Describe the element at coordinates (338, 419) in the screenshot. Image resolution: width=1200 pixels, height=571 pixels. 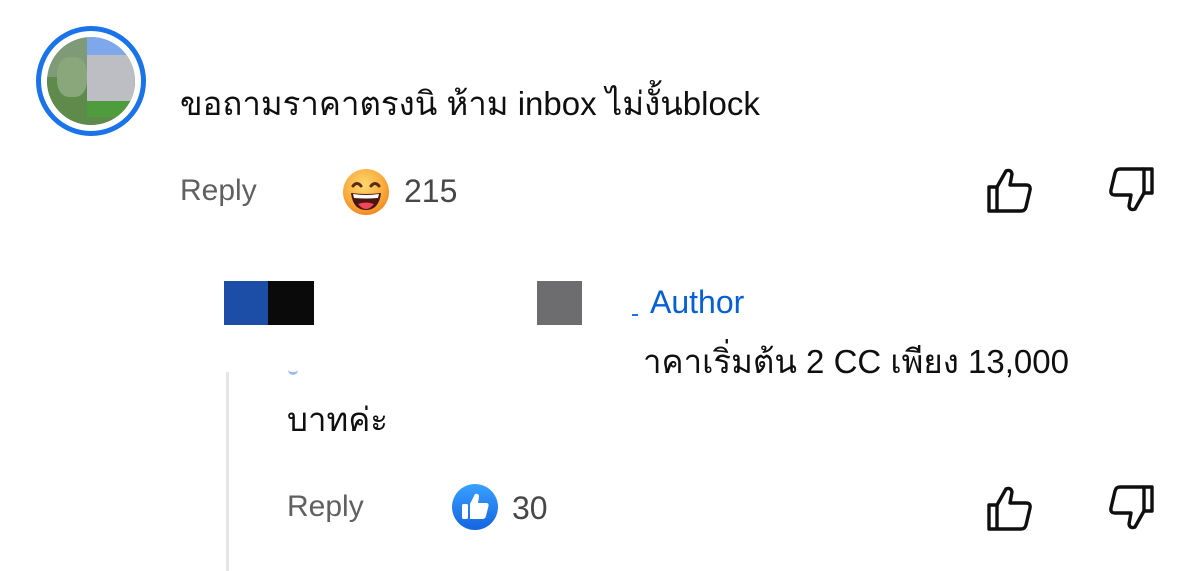
I see `reply-text-line-2: บาทค่ะ` at that location.